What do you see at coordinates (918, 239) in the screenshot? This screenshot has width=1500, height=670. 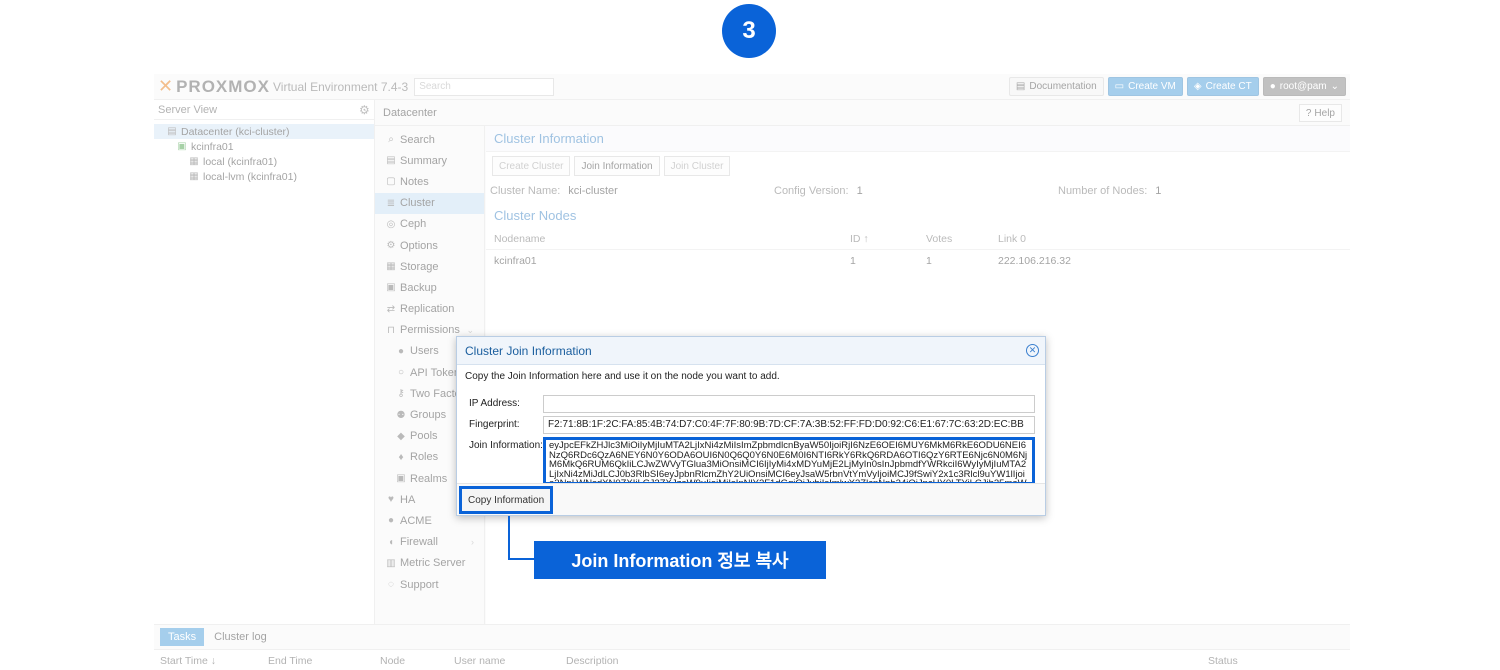 I see `nodes-grid-header: Nodename ID ↑ Votes Link 0` at bounding box center [918, 239].